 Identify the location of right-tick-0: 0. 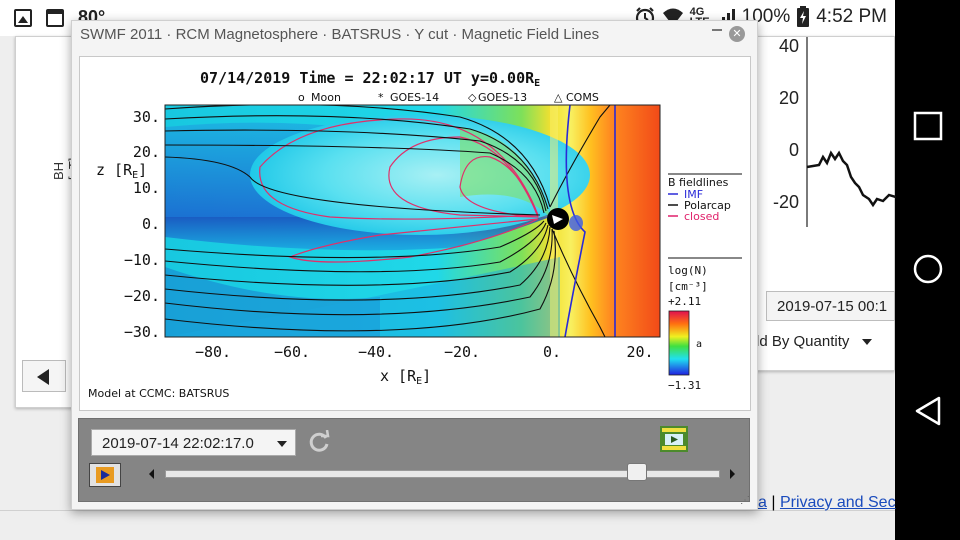
(794, 150).